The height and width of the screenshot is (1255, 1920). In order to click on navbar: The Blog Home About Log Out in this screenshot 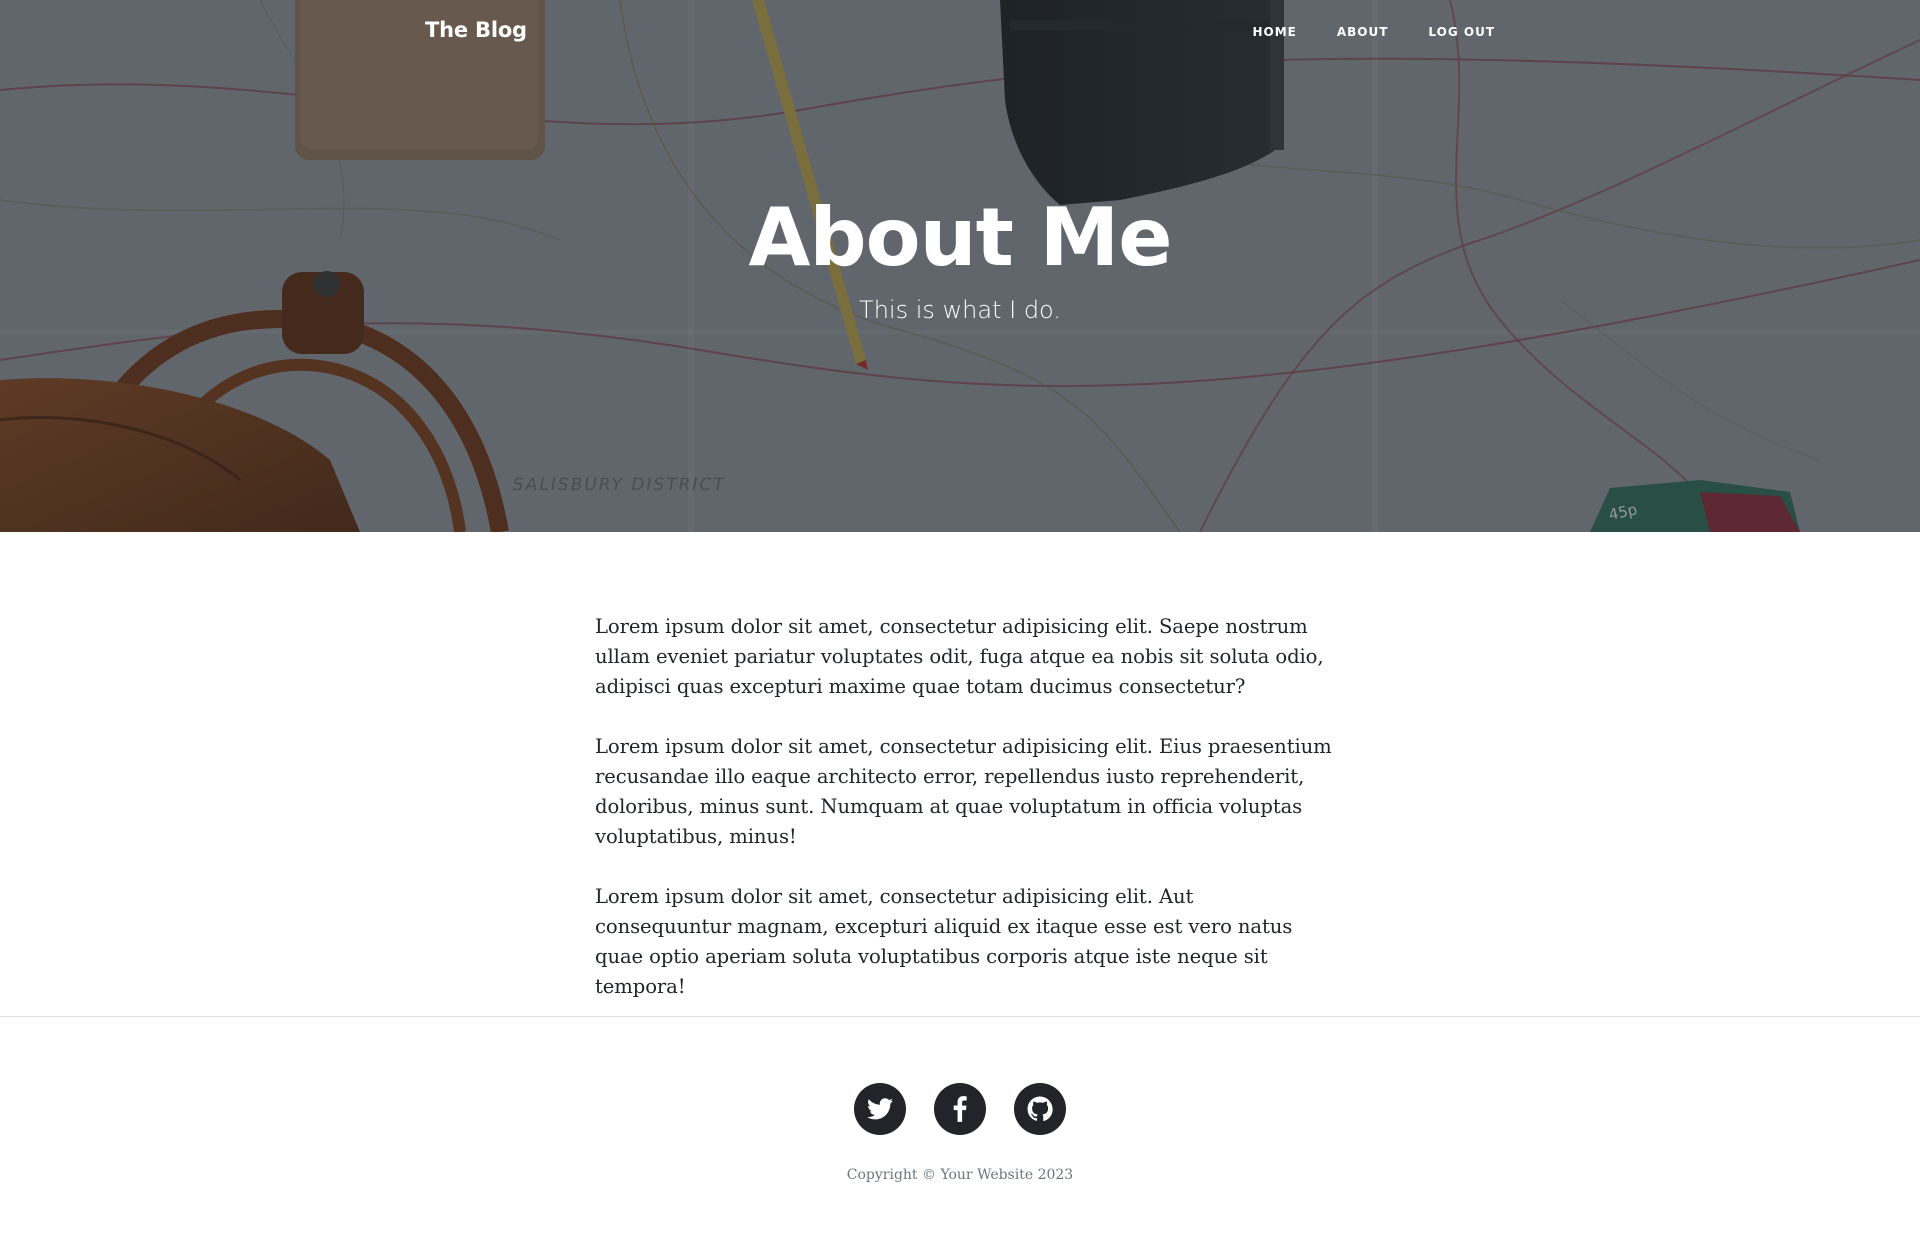, I will do `click(960, 33)`.